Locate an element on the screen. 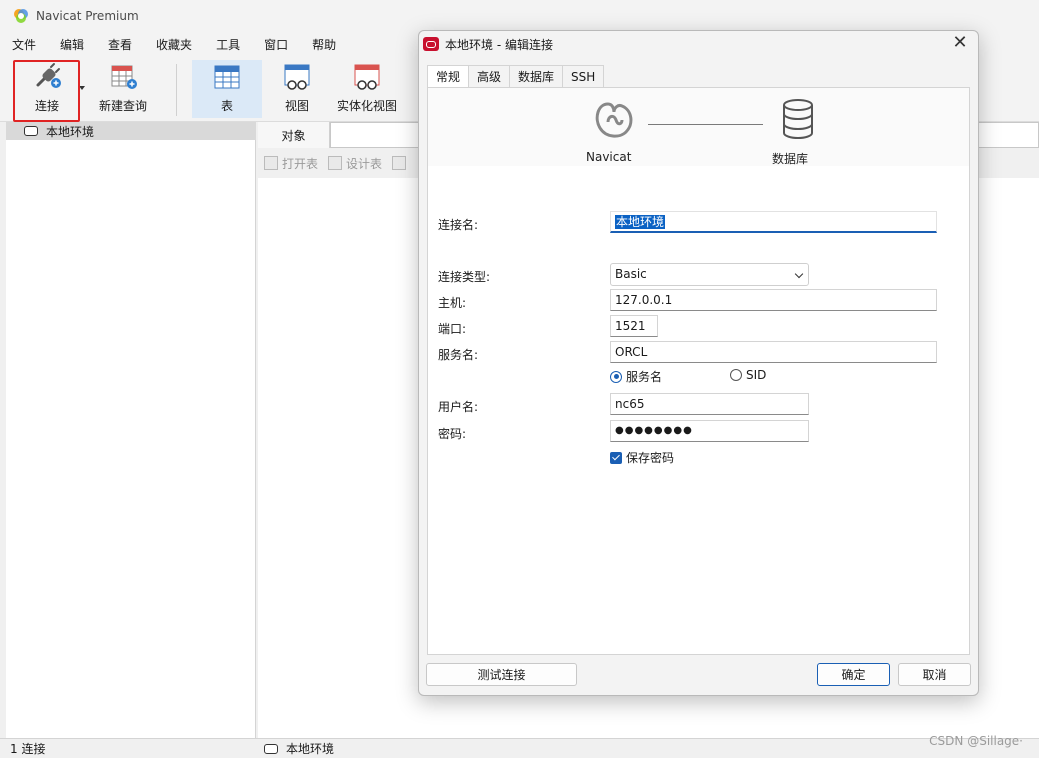  menu-window: 窗口 is located at coordinates (276, 44).